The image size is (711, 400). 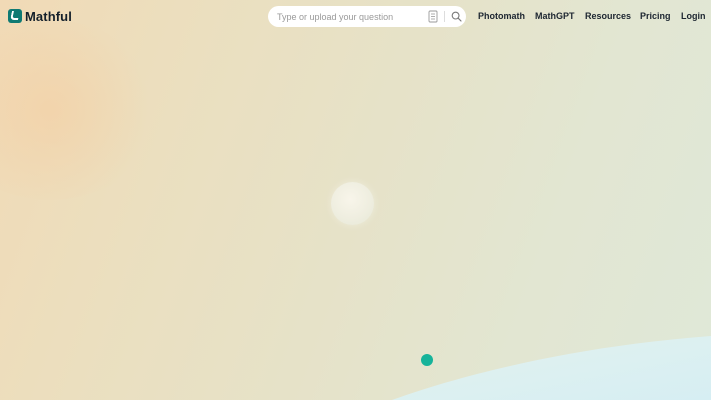 I want to click on search-input, so click(x=352, y=16).